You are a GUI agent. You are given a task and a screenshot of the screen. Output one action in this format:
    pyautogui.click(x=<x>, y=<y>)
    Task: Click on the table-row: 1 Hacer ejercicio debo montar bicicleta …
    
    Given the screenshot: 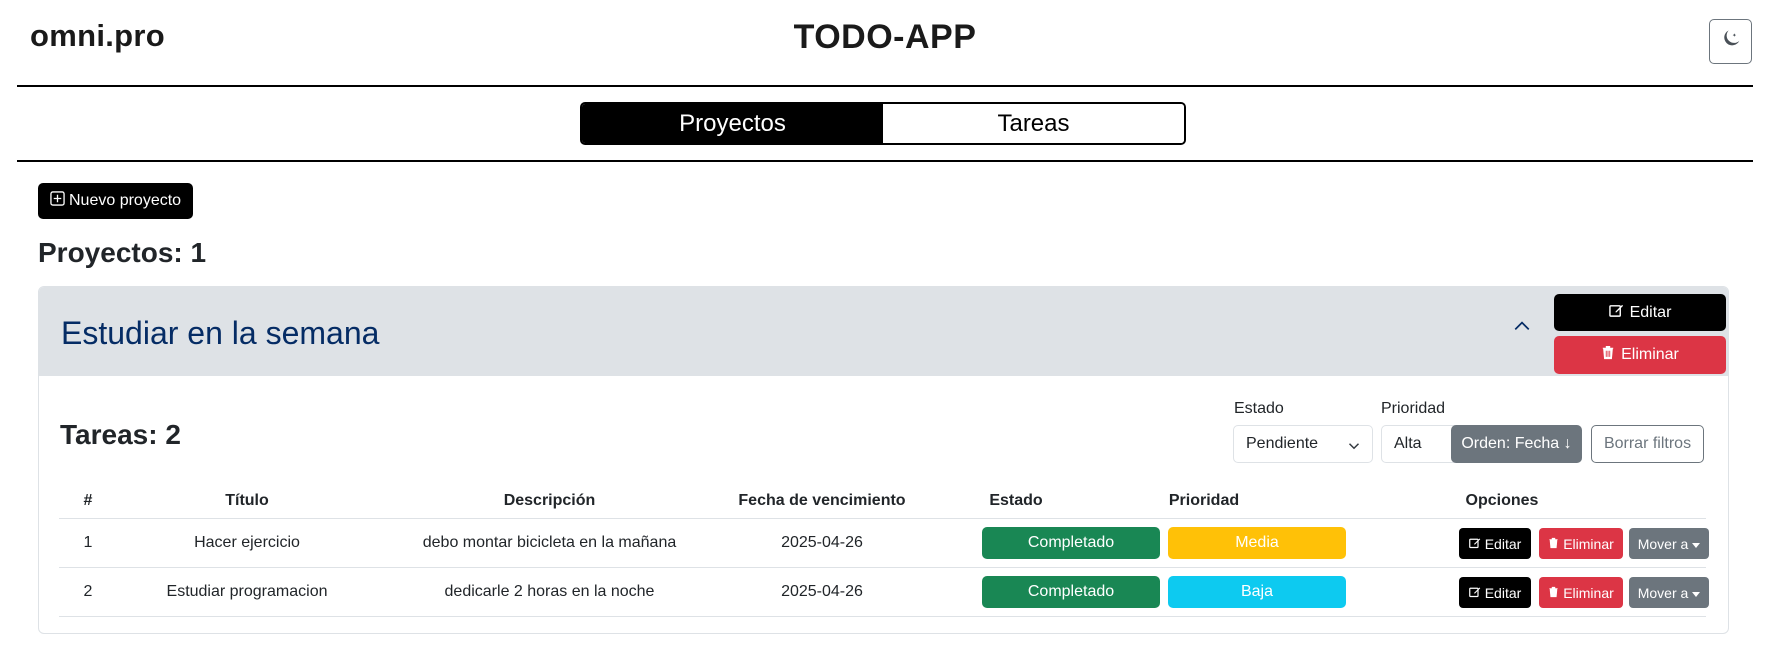 What is the action you would take?
    pyautogui.click(x=884, y=543)
    